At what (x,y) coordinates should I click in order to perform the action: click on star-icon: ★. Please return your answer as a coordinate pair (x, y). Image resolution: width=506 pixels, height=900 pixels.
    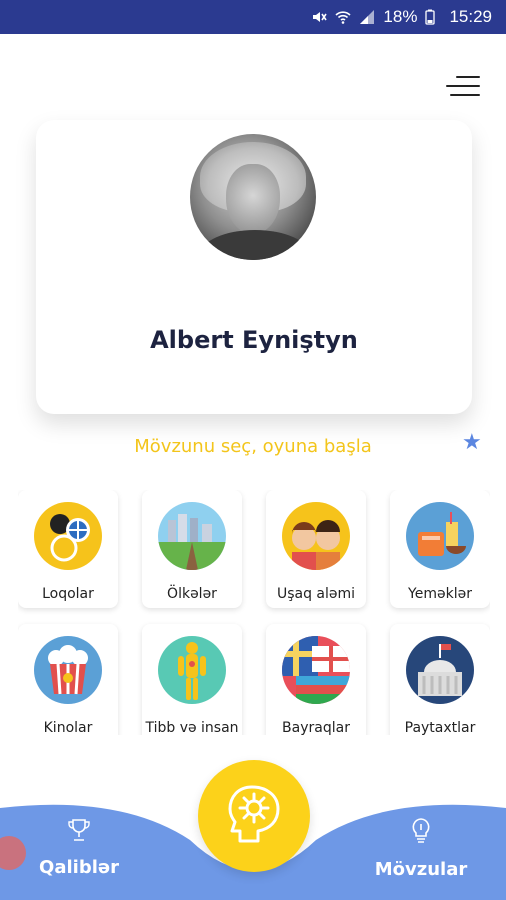
    Looking at the image, I should click on (472, 442).